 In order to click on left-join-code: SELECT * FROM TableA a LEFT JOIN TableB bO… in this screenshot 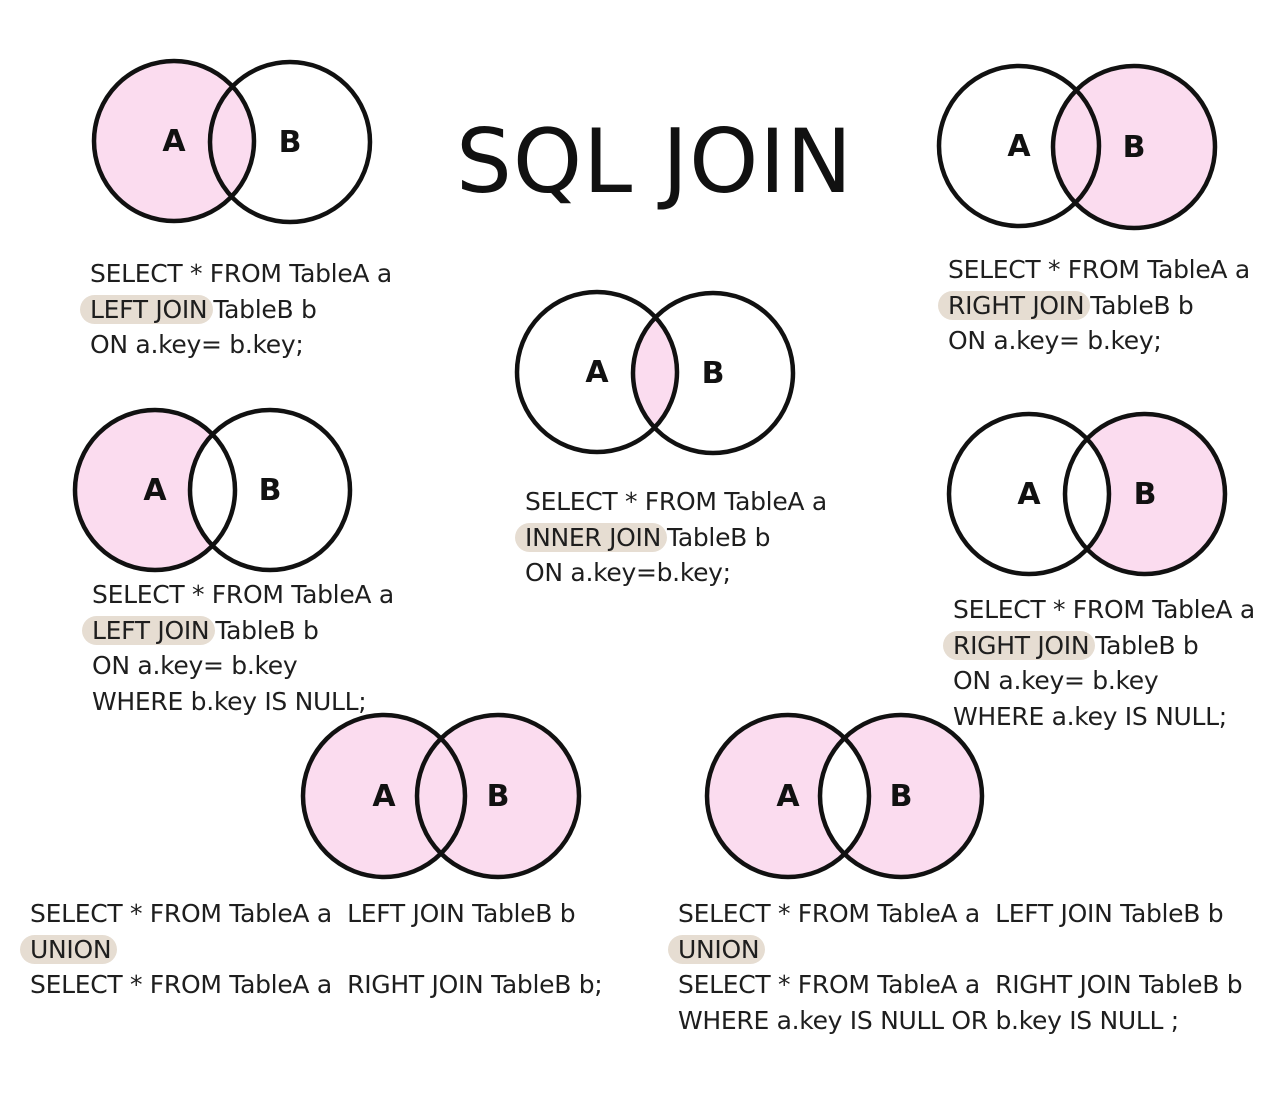, I will do `click(236, 309)`.